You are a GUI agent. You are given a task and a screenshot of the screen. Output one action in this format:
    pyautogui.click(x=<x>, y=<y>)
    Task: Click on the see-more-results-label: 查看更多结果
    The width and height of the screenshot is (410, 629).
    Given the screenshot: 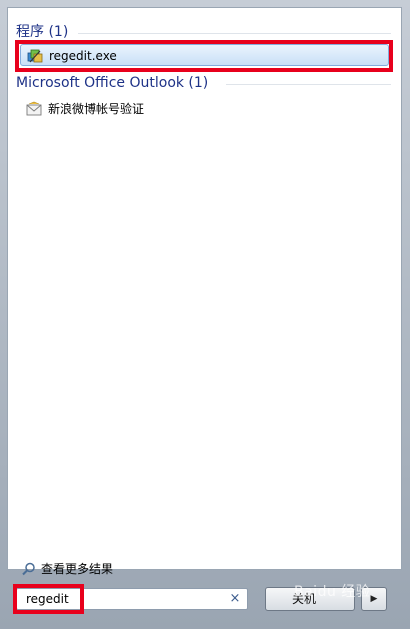 What is the action you would take?
    pyautogui.click(x=77, y=569)
    